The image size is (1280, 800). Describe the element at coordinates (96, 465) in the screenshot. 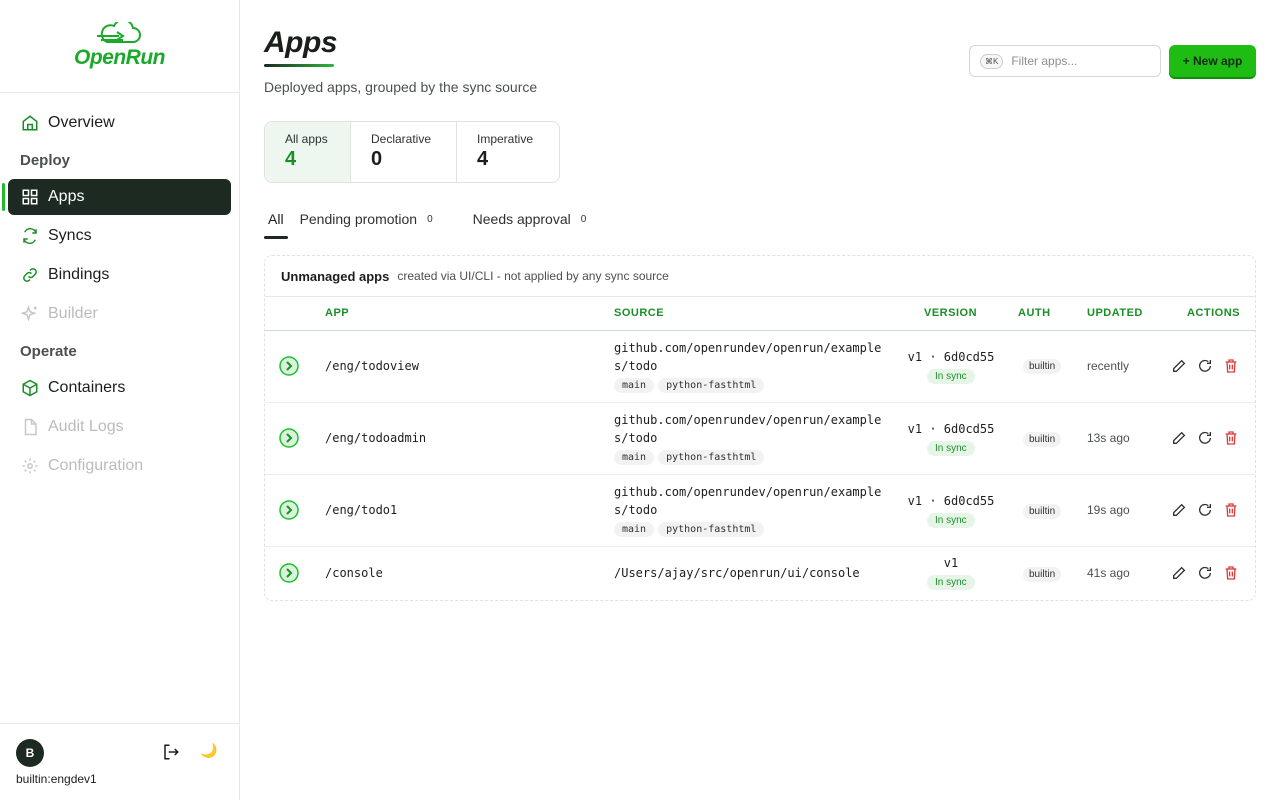

I see `sidebar-item-label: Configuration` at that location.